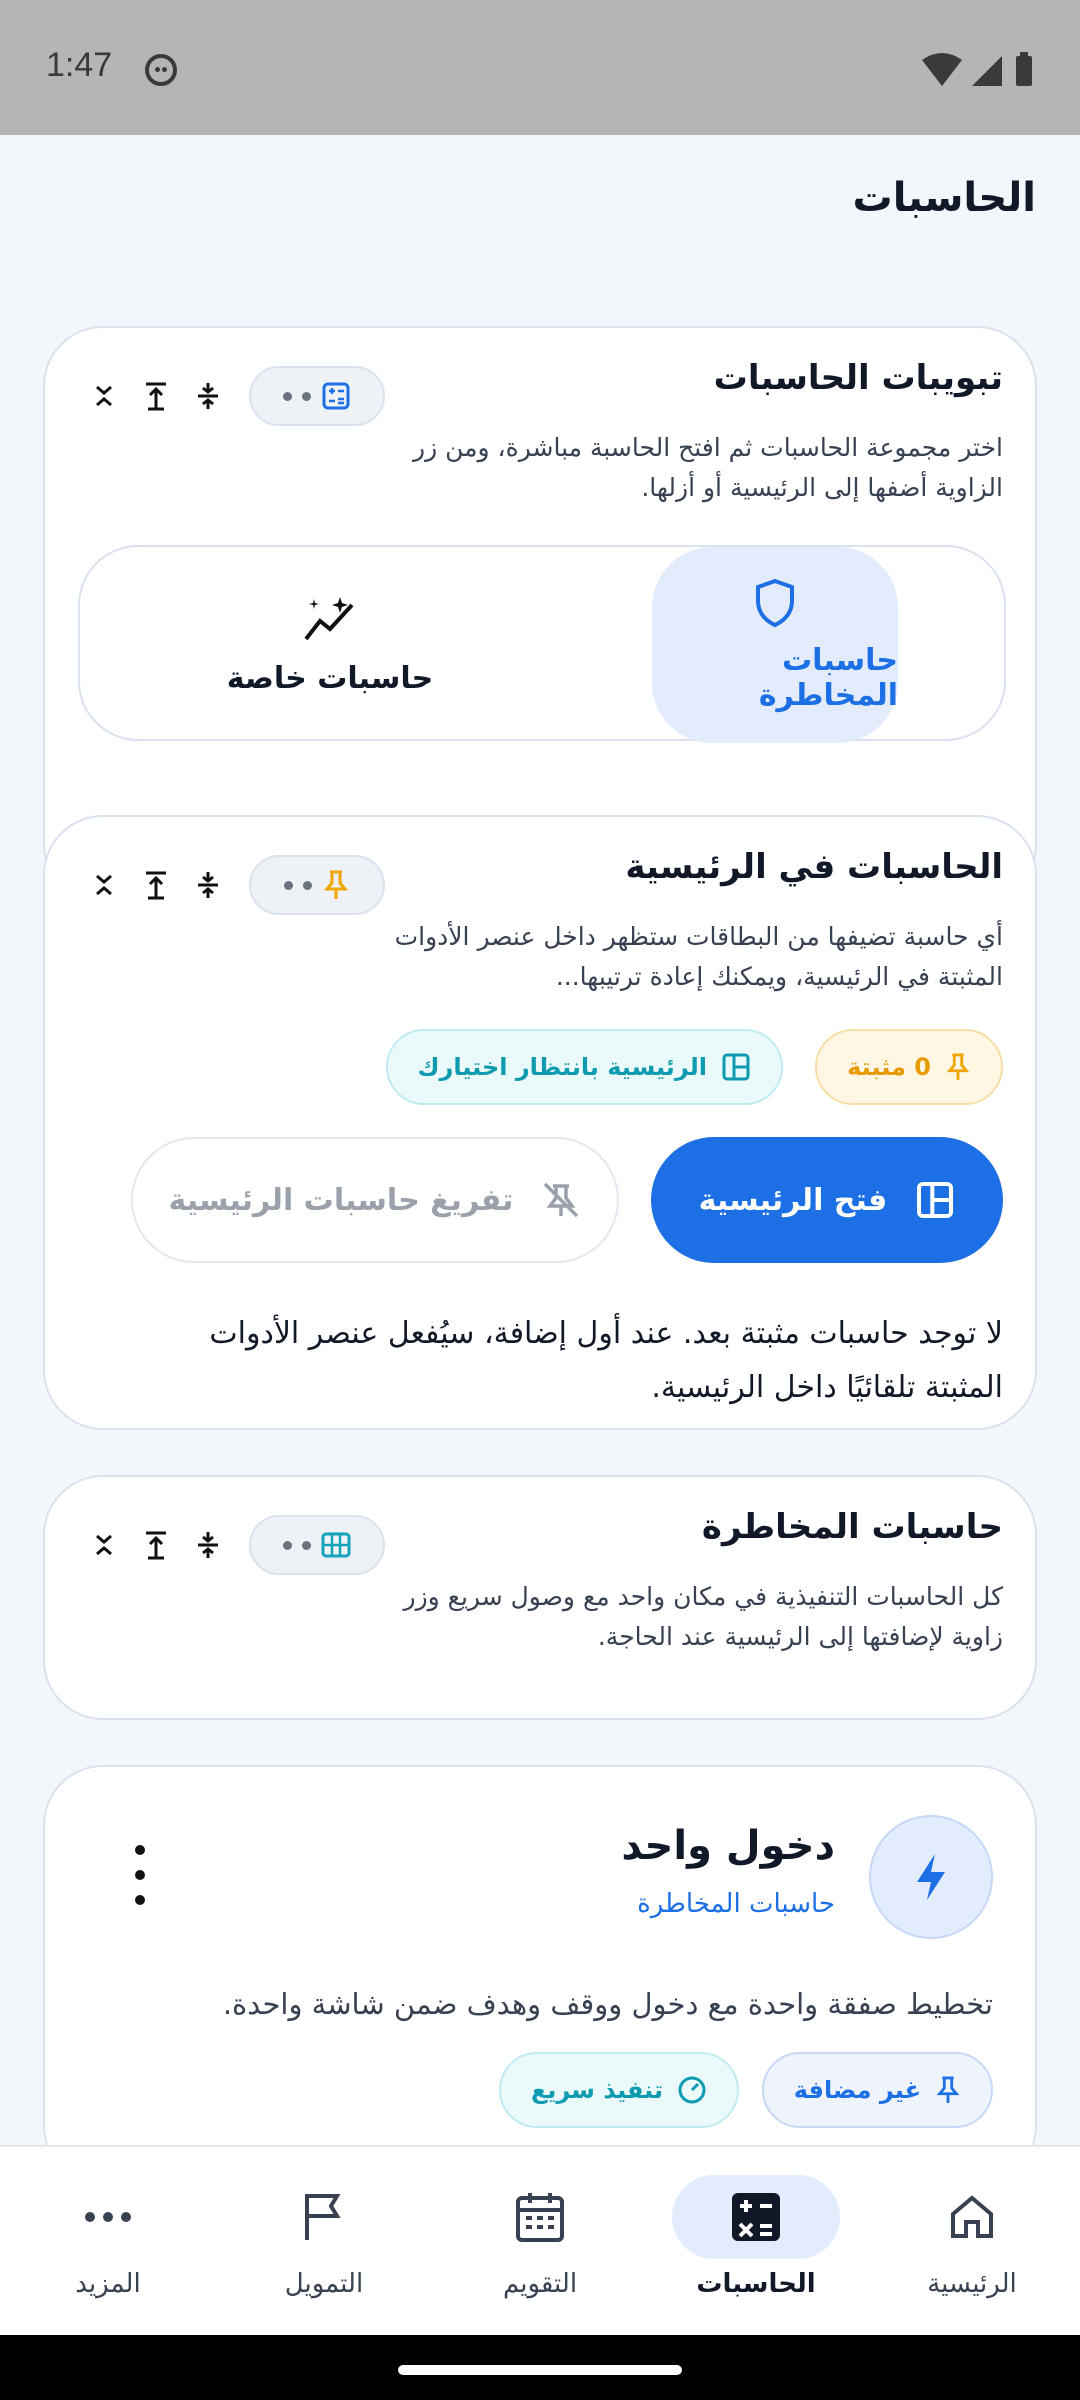  I want to click on more-icon, so click(108, 2217).